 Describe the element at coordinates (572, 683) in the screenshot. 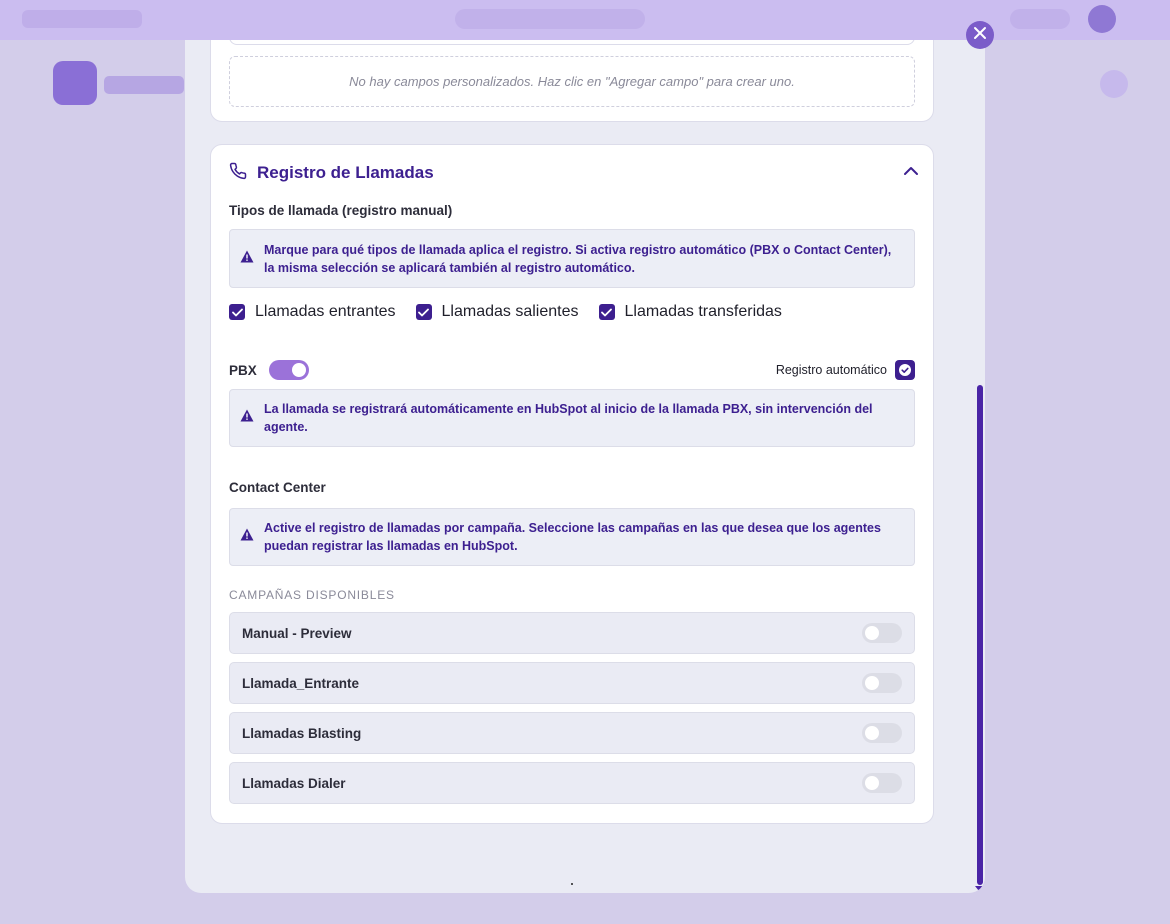

I see `campaign-row: Llamada_Entrante` at that location.